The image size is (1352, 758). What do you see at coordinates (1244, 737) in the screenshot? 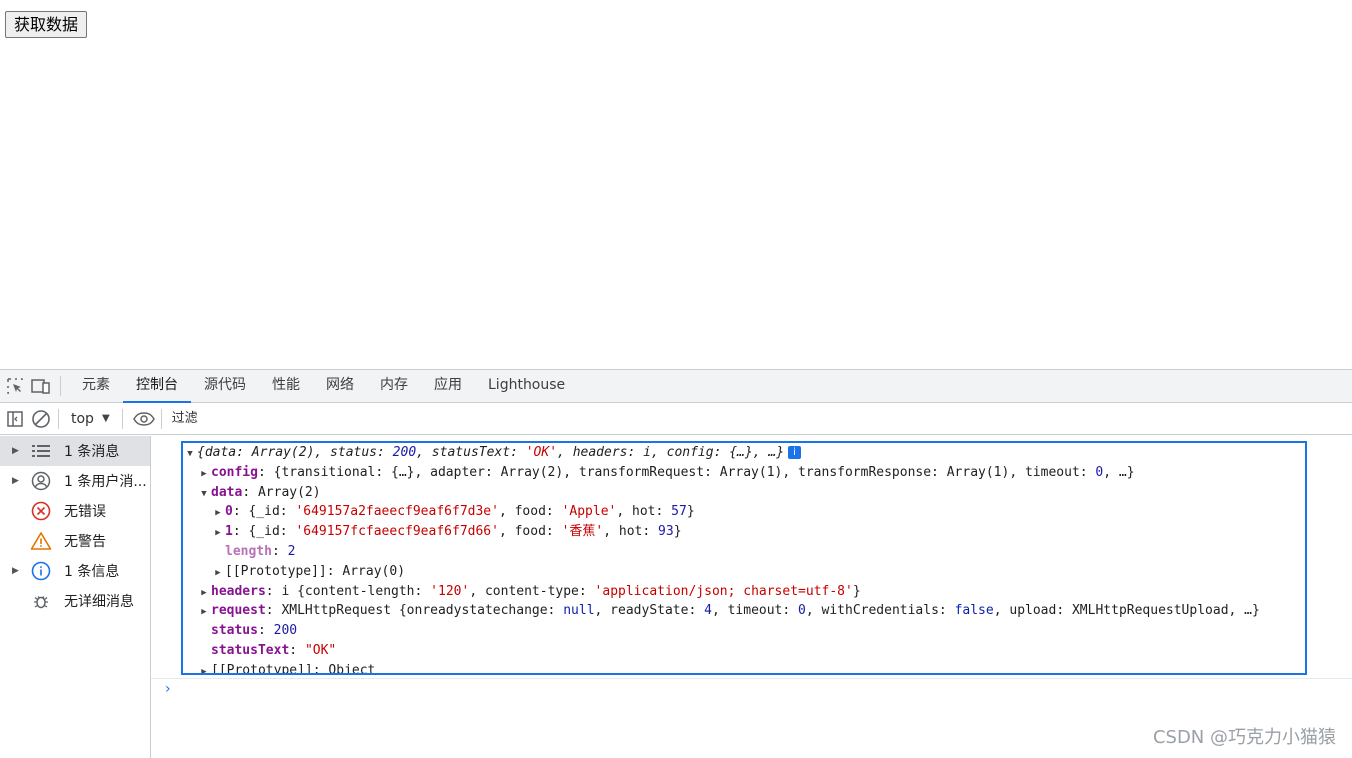
I see `watermark: CSDN @巧克力小猫猿` at bounding box center [1244, 737].